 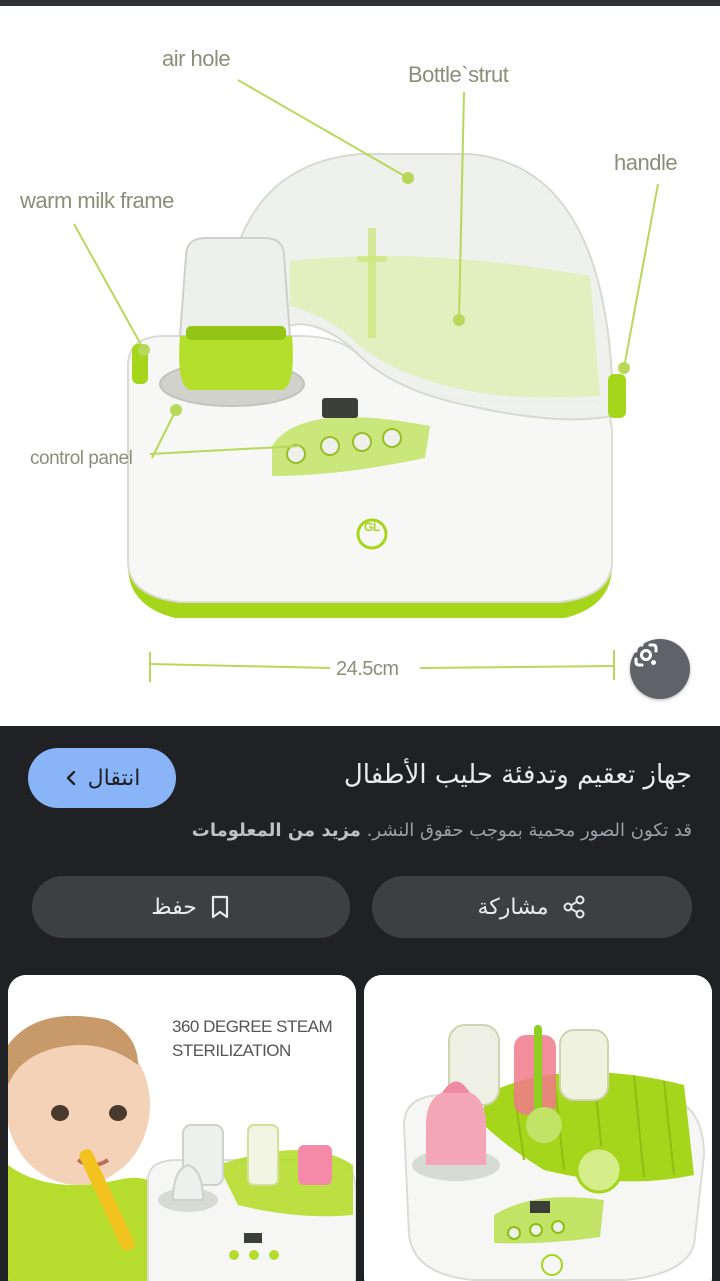 I want to click on share-button: مشاركة, so click(x=532, y=907).